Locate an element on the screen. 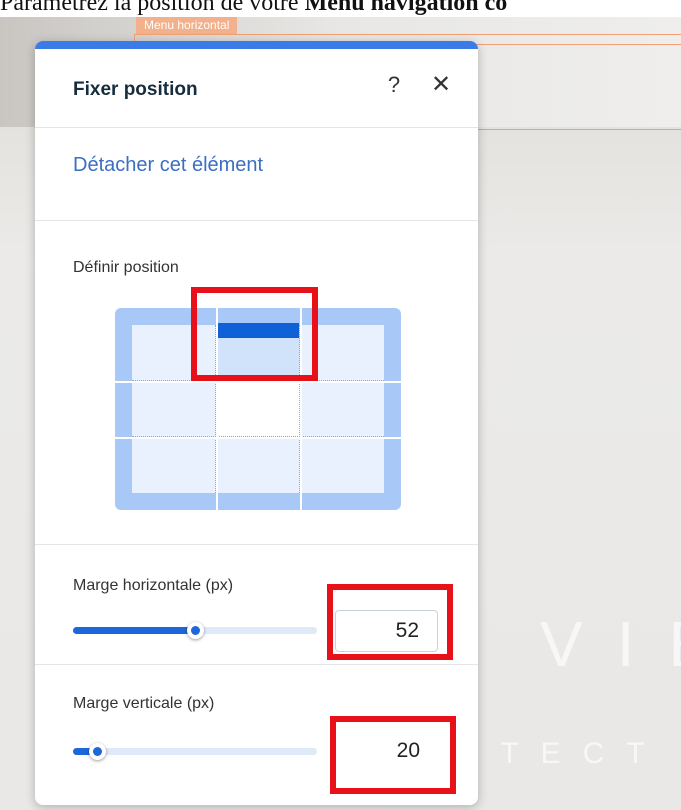  background-heading-text: VIE is located at coordinates (610, 644).